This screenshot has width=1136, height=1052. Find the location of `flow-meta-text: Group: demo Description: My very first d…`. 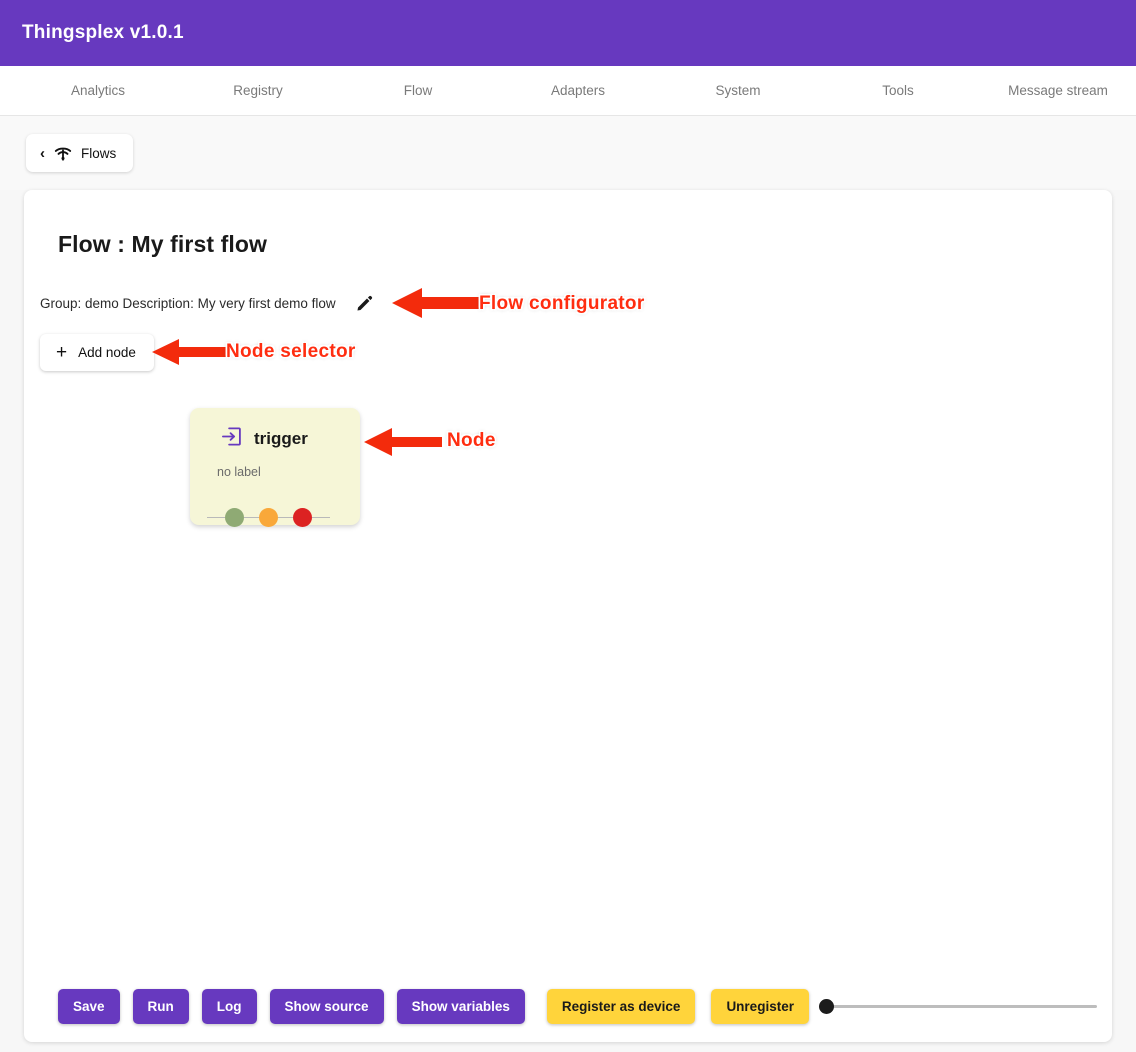

flow-meta-text: Group: demo Description: My very first d… is located at coordinates (188, 303).